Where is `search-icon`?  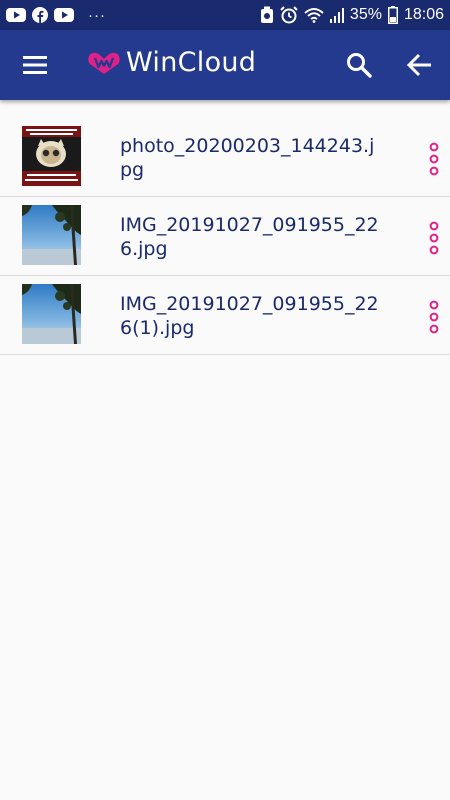
search-icon is located at coordinates (359, 65).